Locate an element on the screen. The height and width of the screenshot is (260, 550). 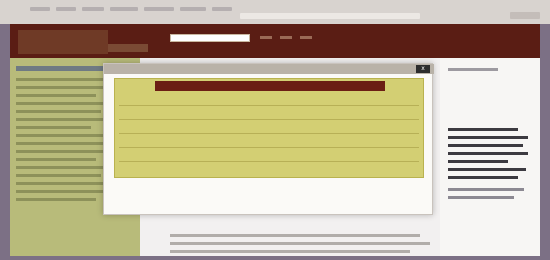
address-bar is located at coordinates (330, 16).